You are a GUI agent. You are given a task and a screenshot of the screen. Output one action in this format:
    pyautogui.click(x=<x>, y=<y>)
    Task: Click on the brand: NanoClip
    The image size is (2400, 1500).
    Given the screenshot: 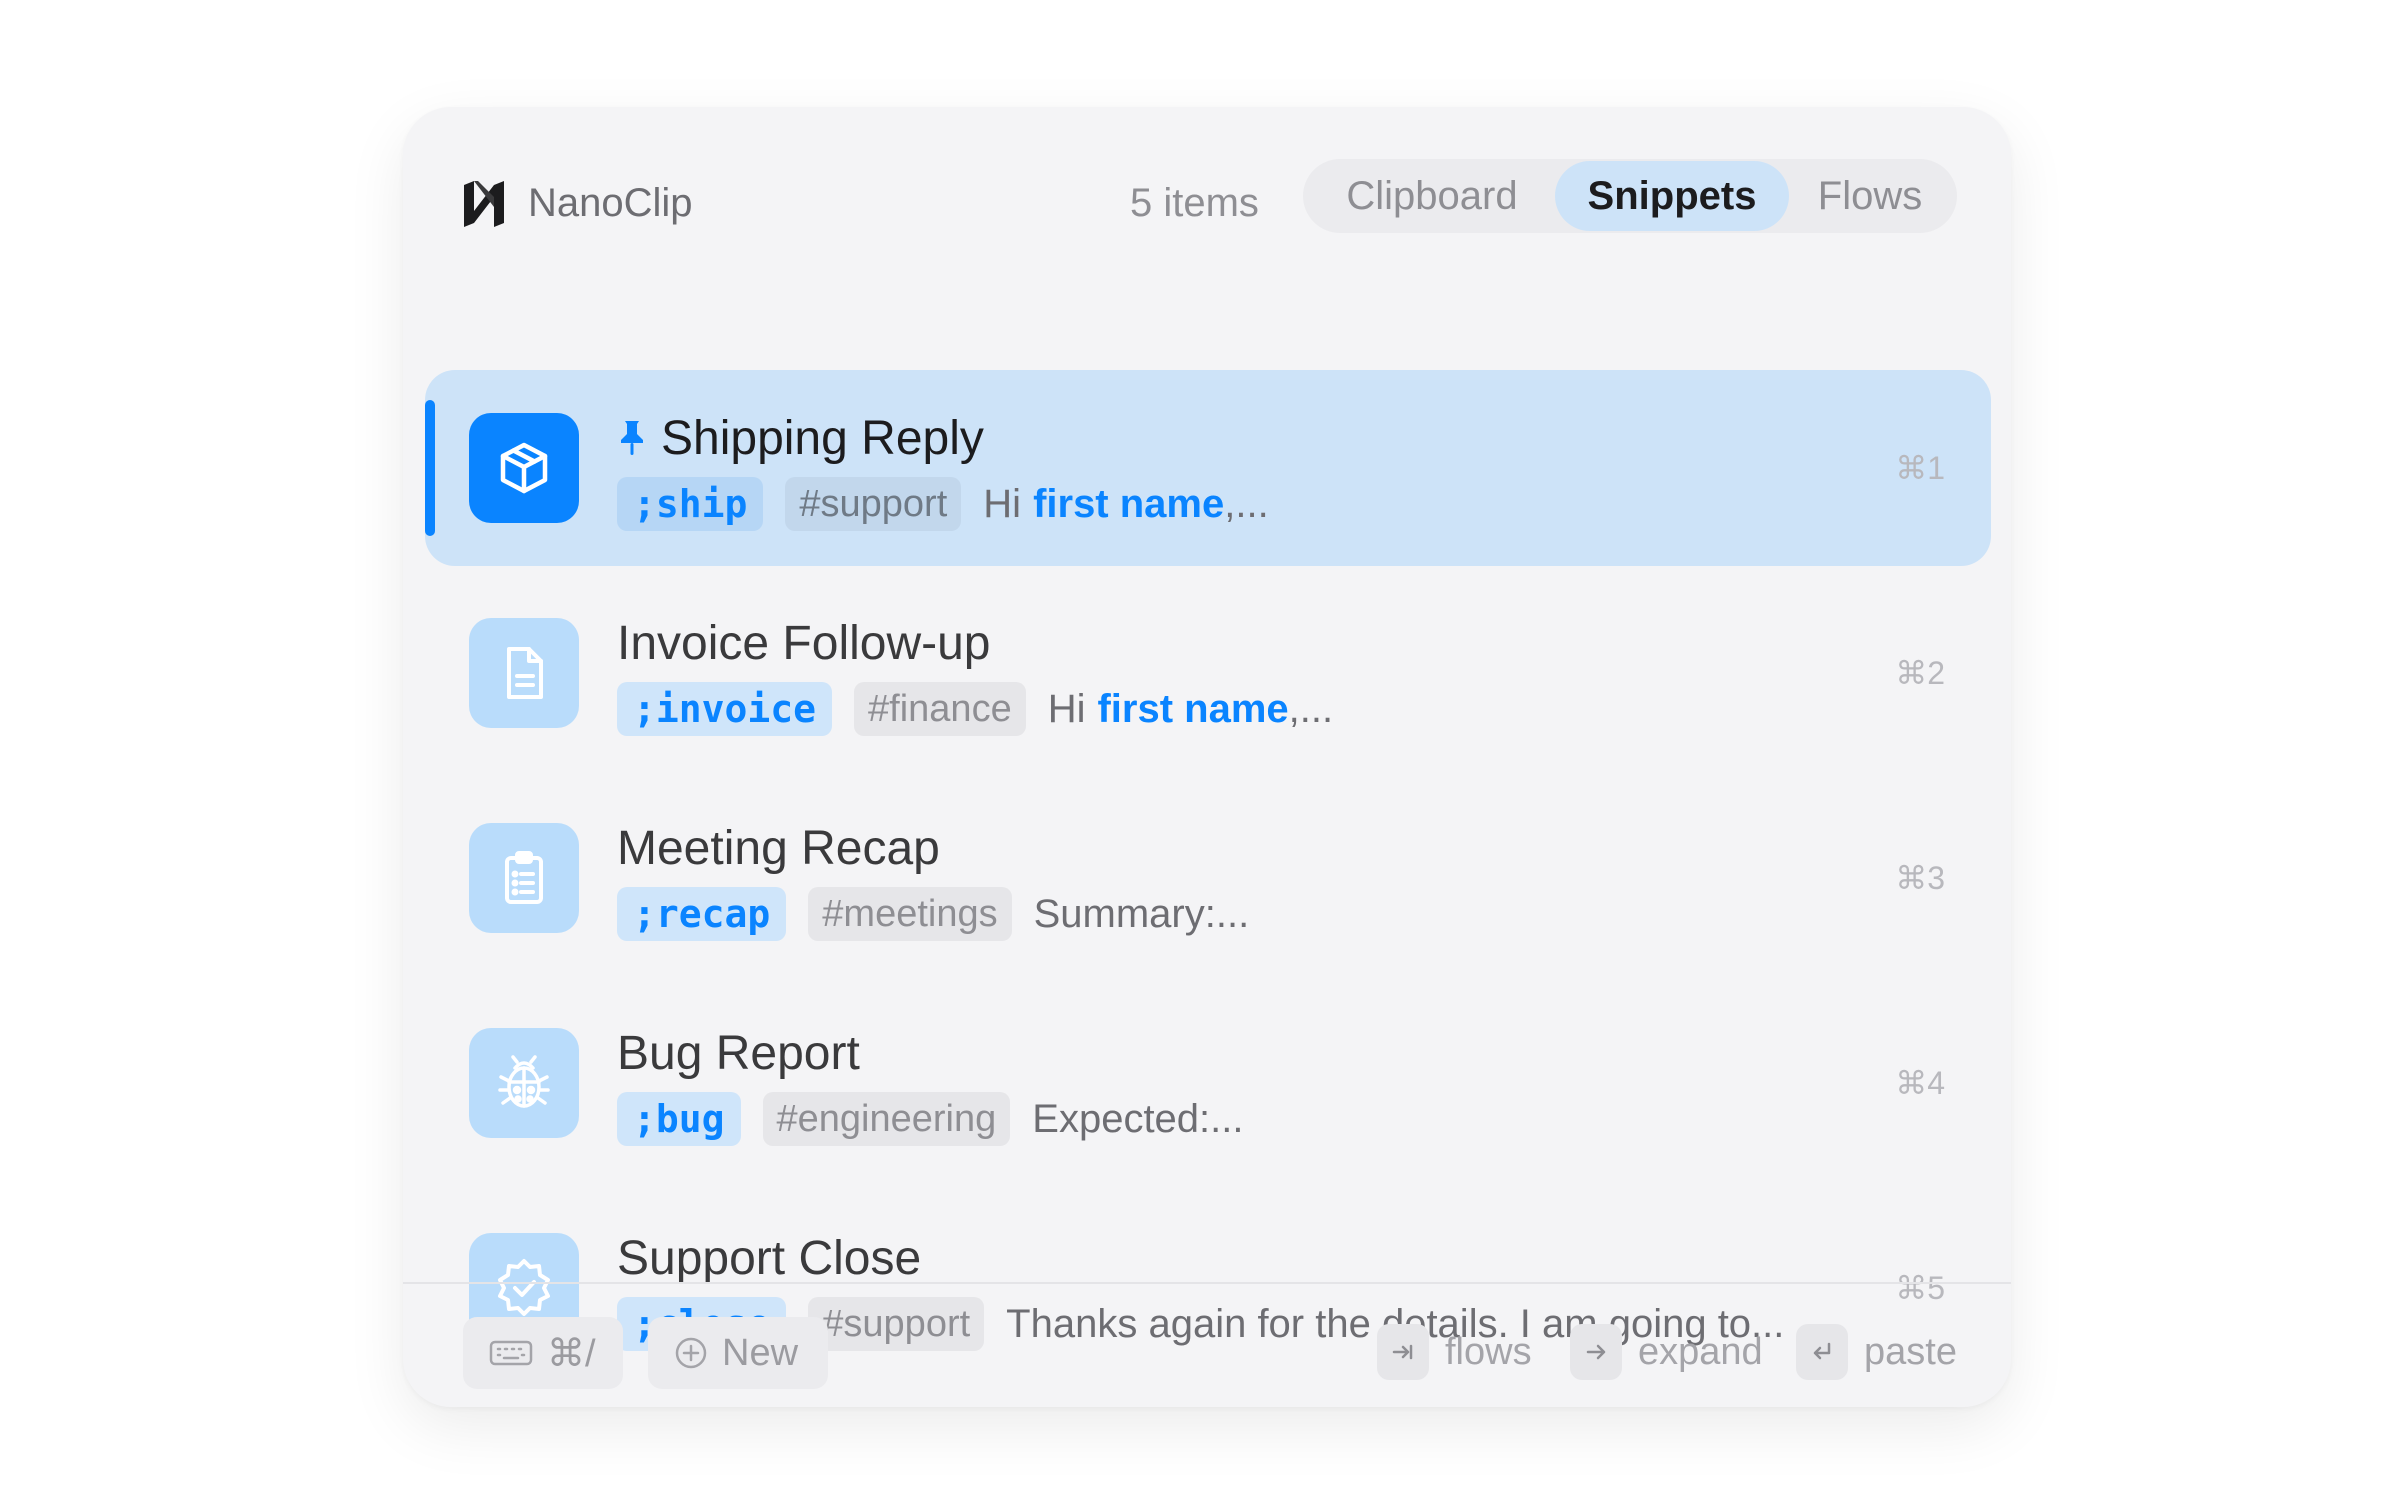 What is the action you would take?
    pyautogui.click(x=575, y=203)
    